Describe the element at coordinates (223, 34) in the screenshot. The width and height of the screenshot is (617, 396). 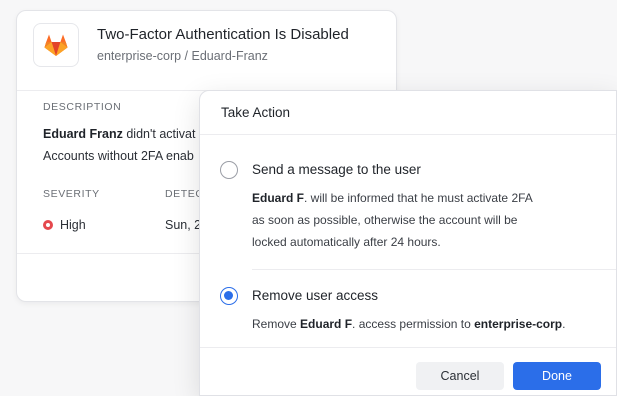
I see `alert-title: Two-Factor Authentication Is Disabled` at that location.